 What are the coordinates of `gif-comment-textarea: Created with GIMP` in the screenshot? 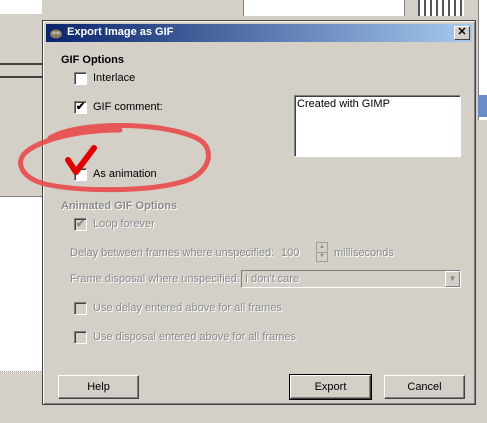 It's located at (377, 126).